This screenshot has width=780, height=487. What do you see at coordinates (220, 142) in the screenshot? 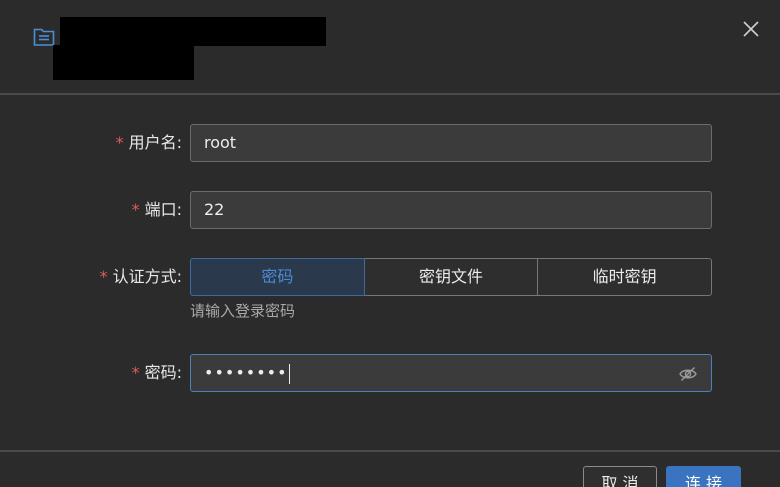
I see `username-value: root` at bounding box center [220, 142].